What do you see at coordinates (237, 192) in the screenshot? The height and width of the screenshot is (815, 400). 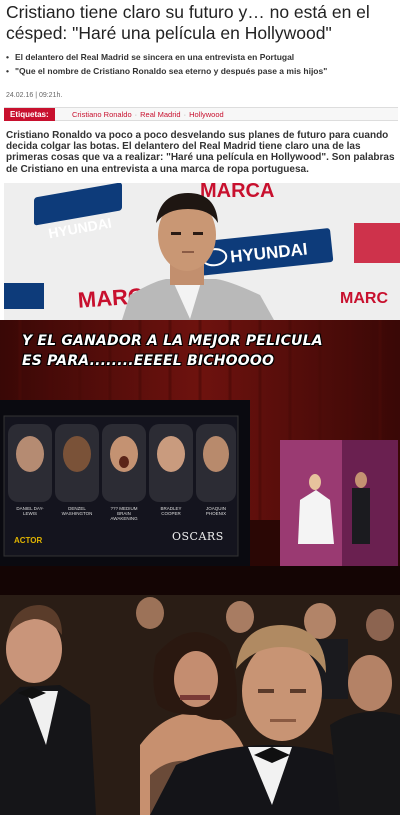 I see `backdrop-logo-marca: MARCA` at bounding box center [237, 192].